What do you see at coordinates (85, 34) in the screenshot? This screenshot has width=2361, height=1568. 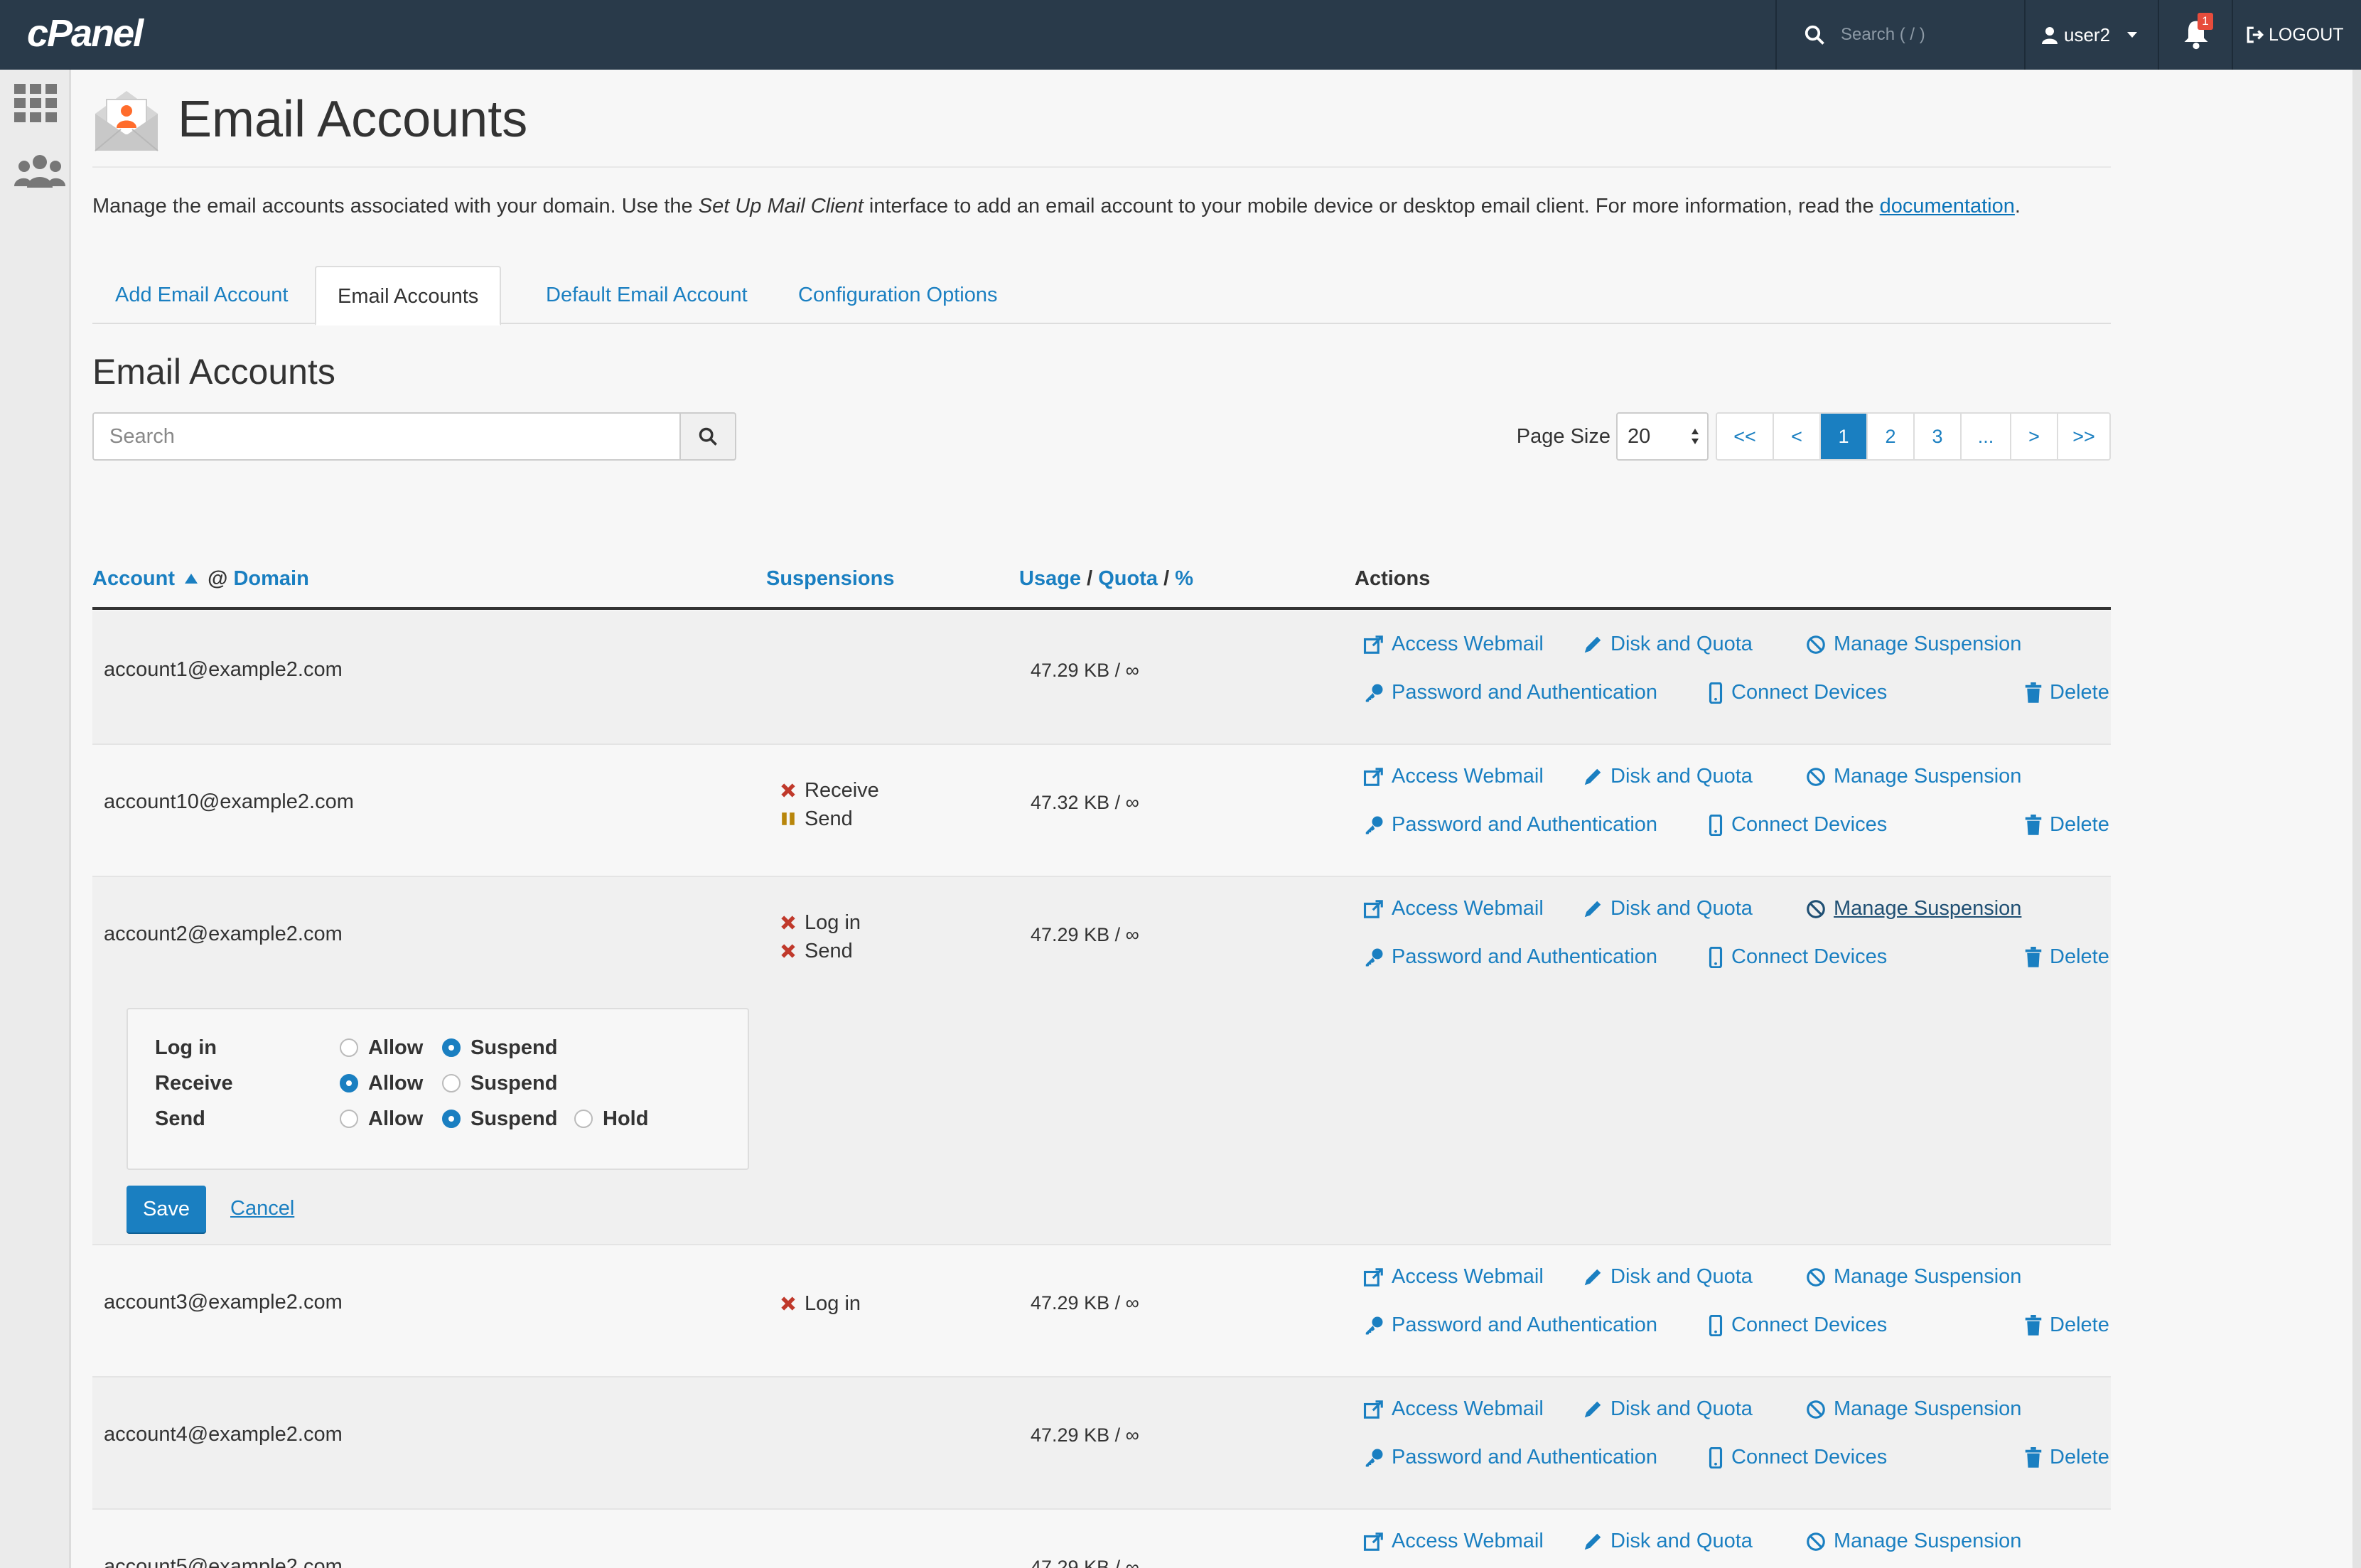 I see `cpanel-logo: cPanel` at bounding box center [85, 34].